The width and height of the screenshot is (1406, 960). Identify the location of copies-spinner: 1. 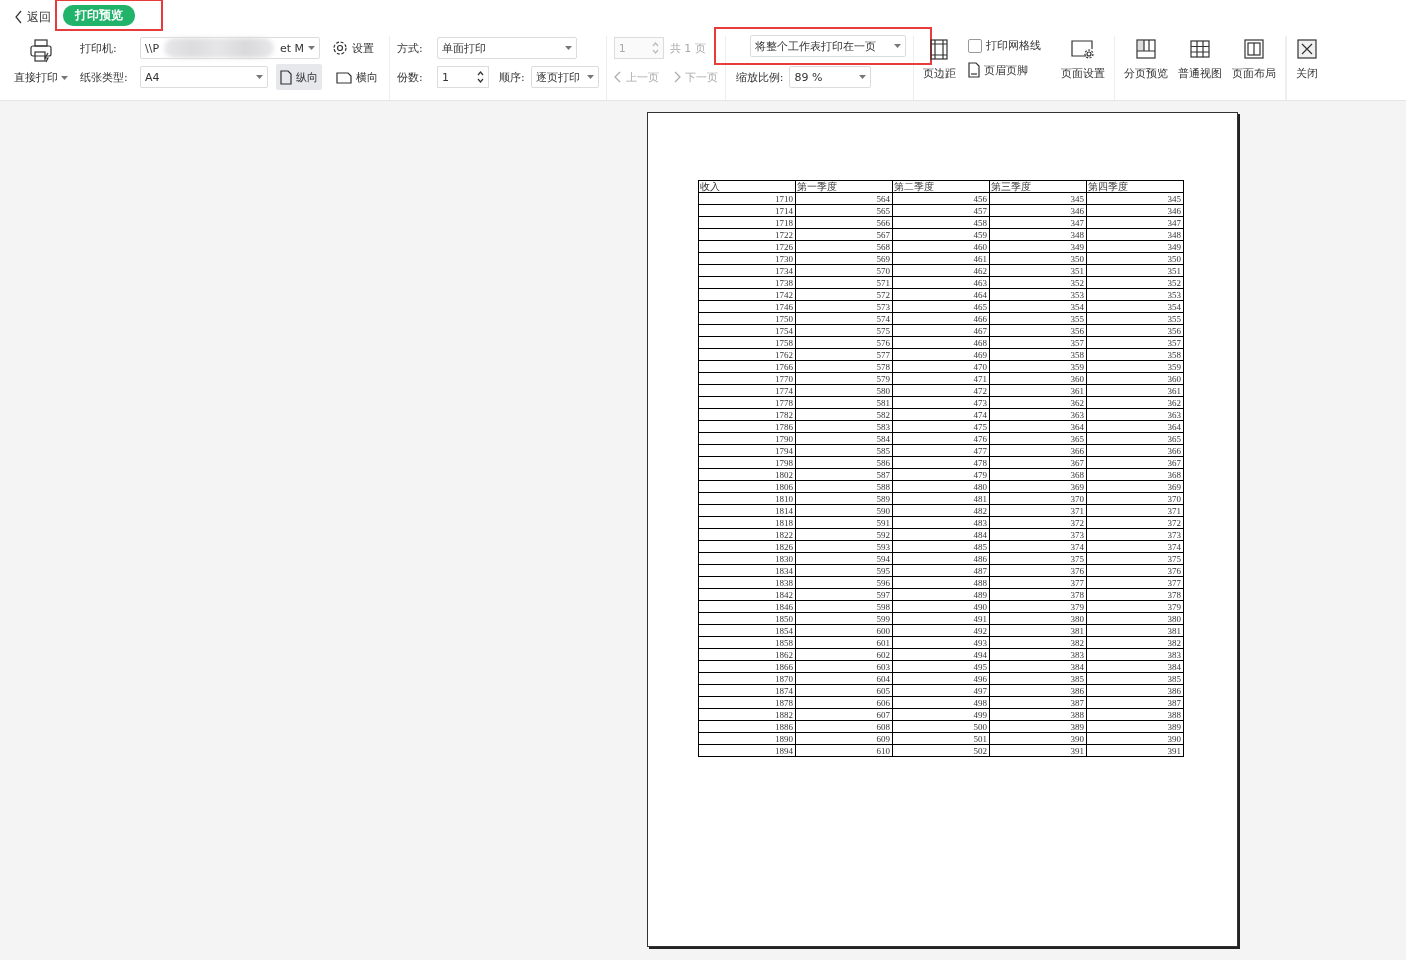
(463, 77).